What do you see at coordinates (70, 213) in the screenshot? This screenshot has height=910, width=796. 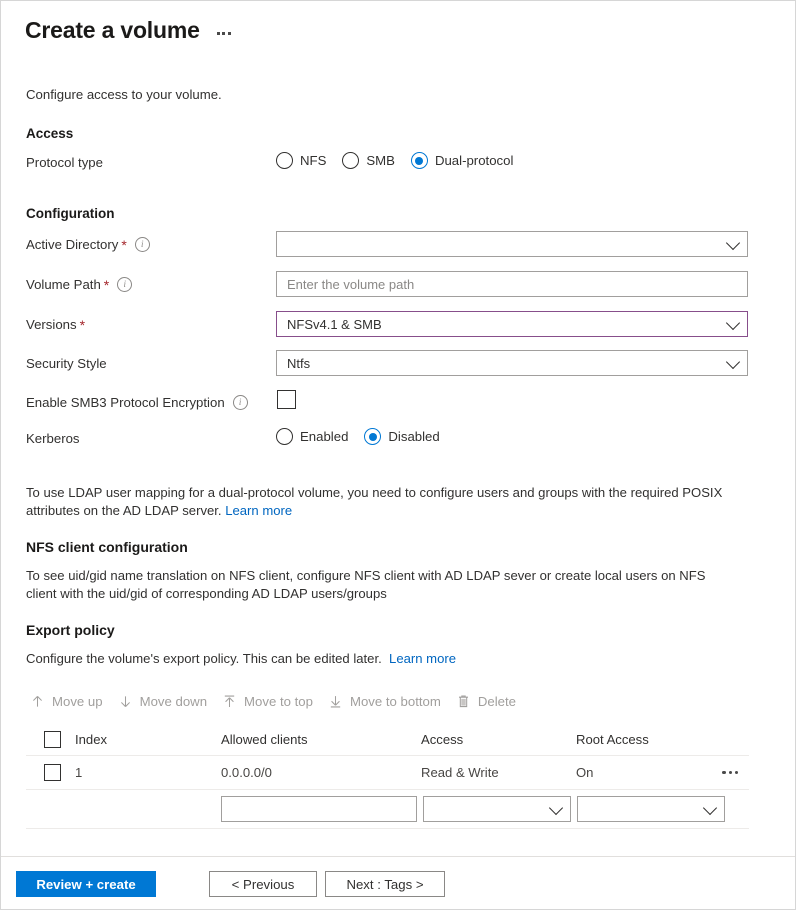 I see `section-heading-configuration: Configuration` at bounding box center [70, 213].